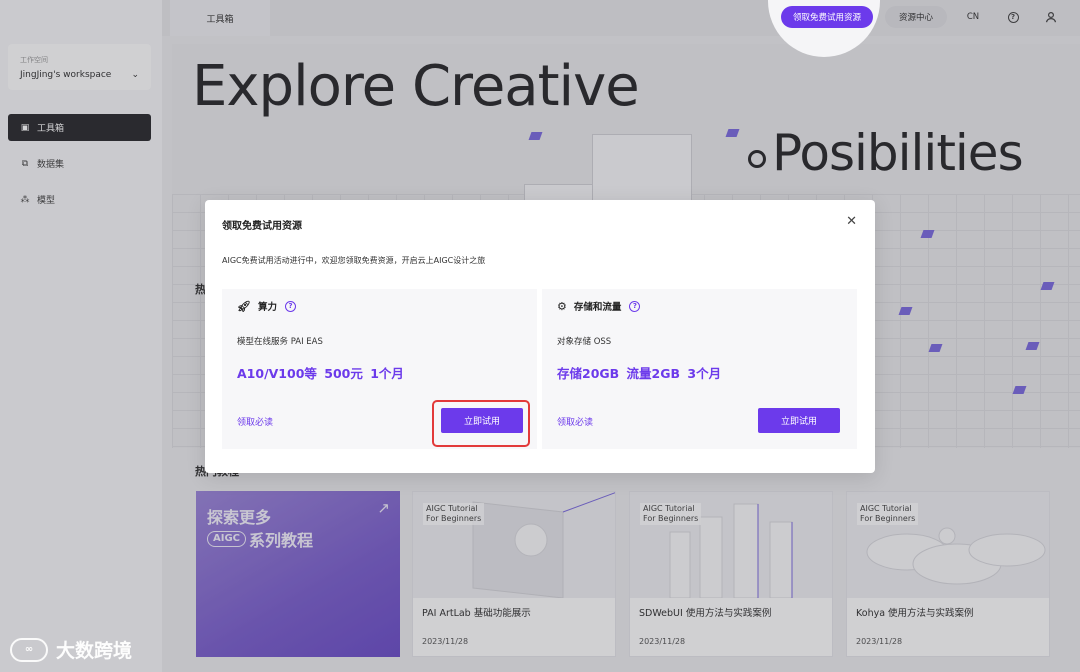 Image resolution: width=1080 pixels, height=672 pixels. I want to click on modal-title: 领取免费试用资源, so click(262, 226).